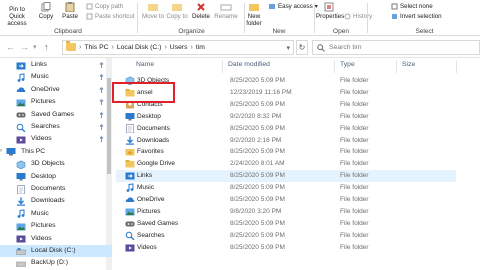 The width and height of the screenshot is (480, 270). Describe the element at coordinates (286, 200) in the screenshot. I see `file-row: OneDrive 8/25/2020 5:09 PM File folder` at that location.